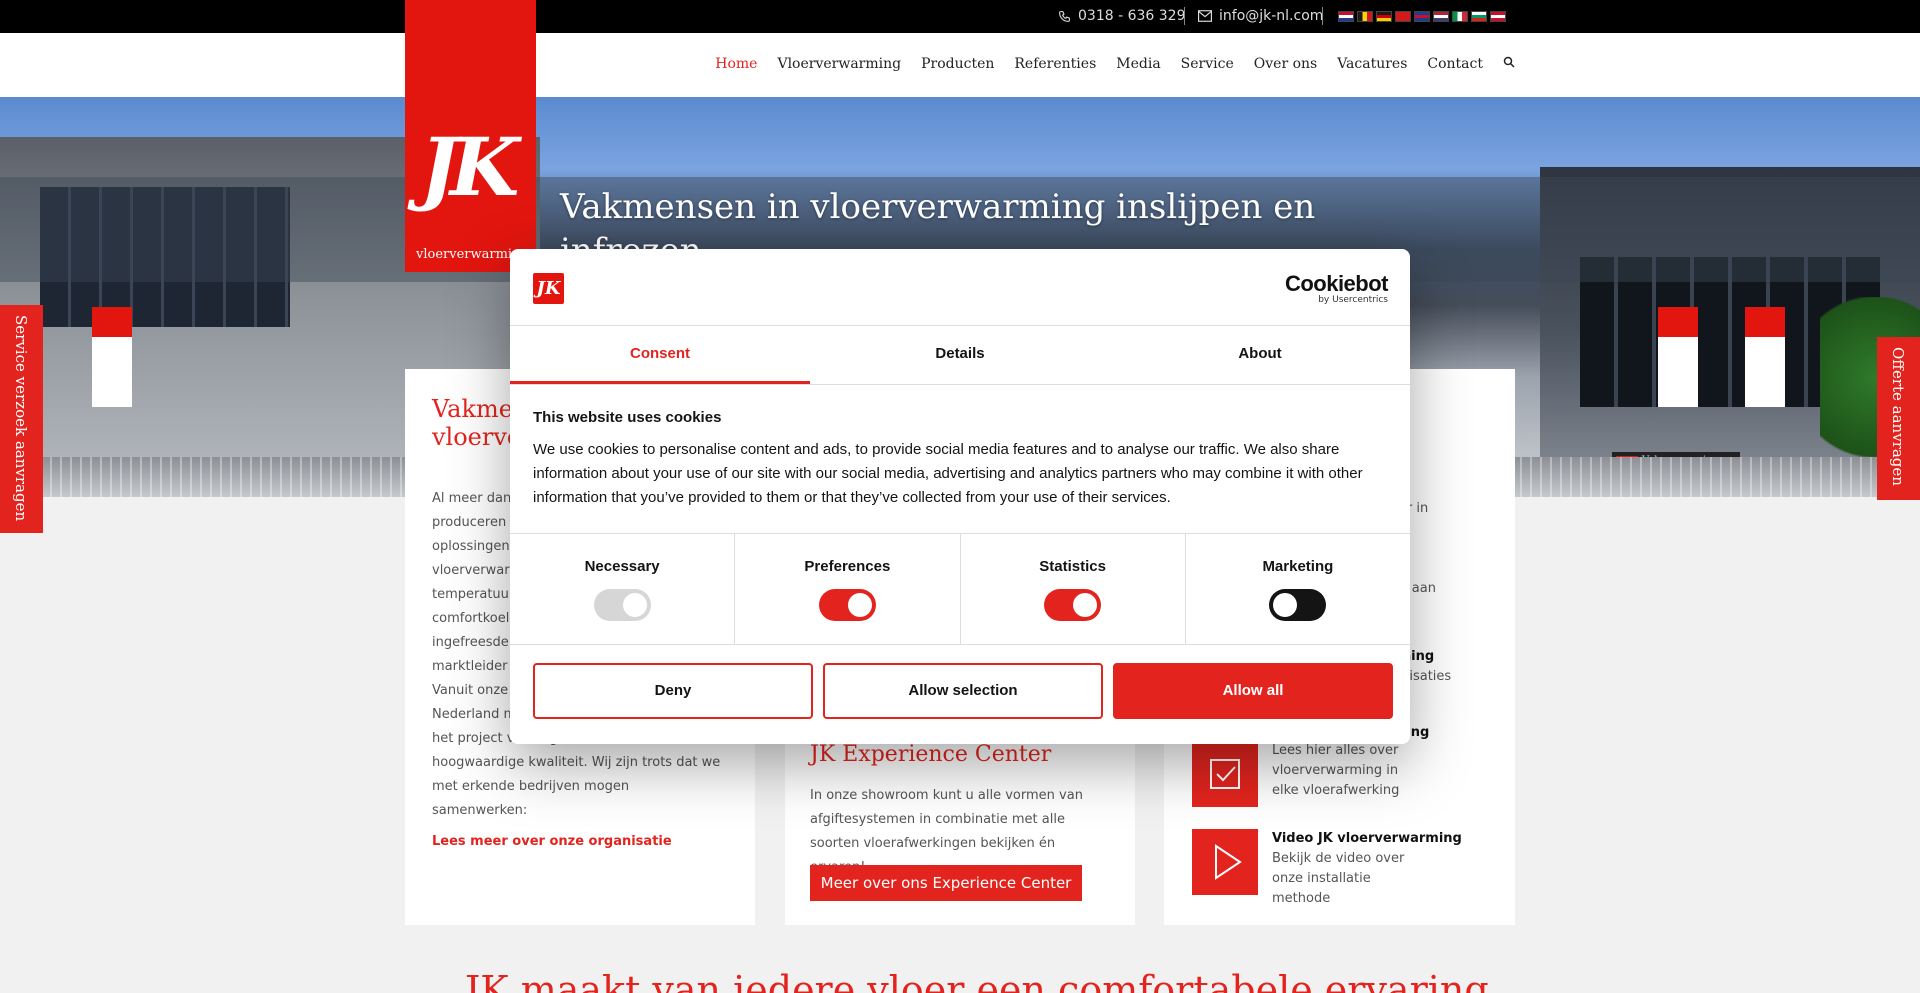 The width and height of the screenshot is (1920, 993). I want to click on tab-consent: Consent, so click(660, 355).